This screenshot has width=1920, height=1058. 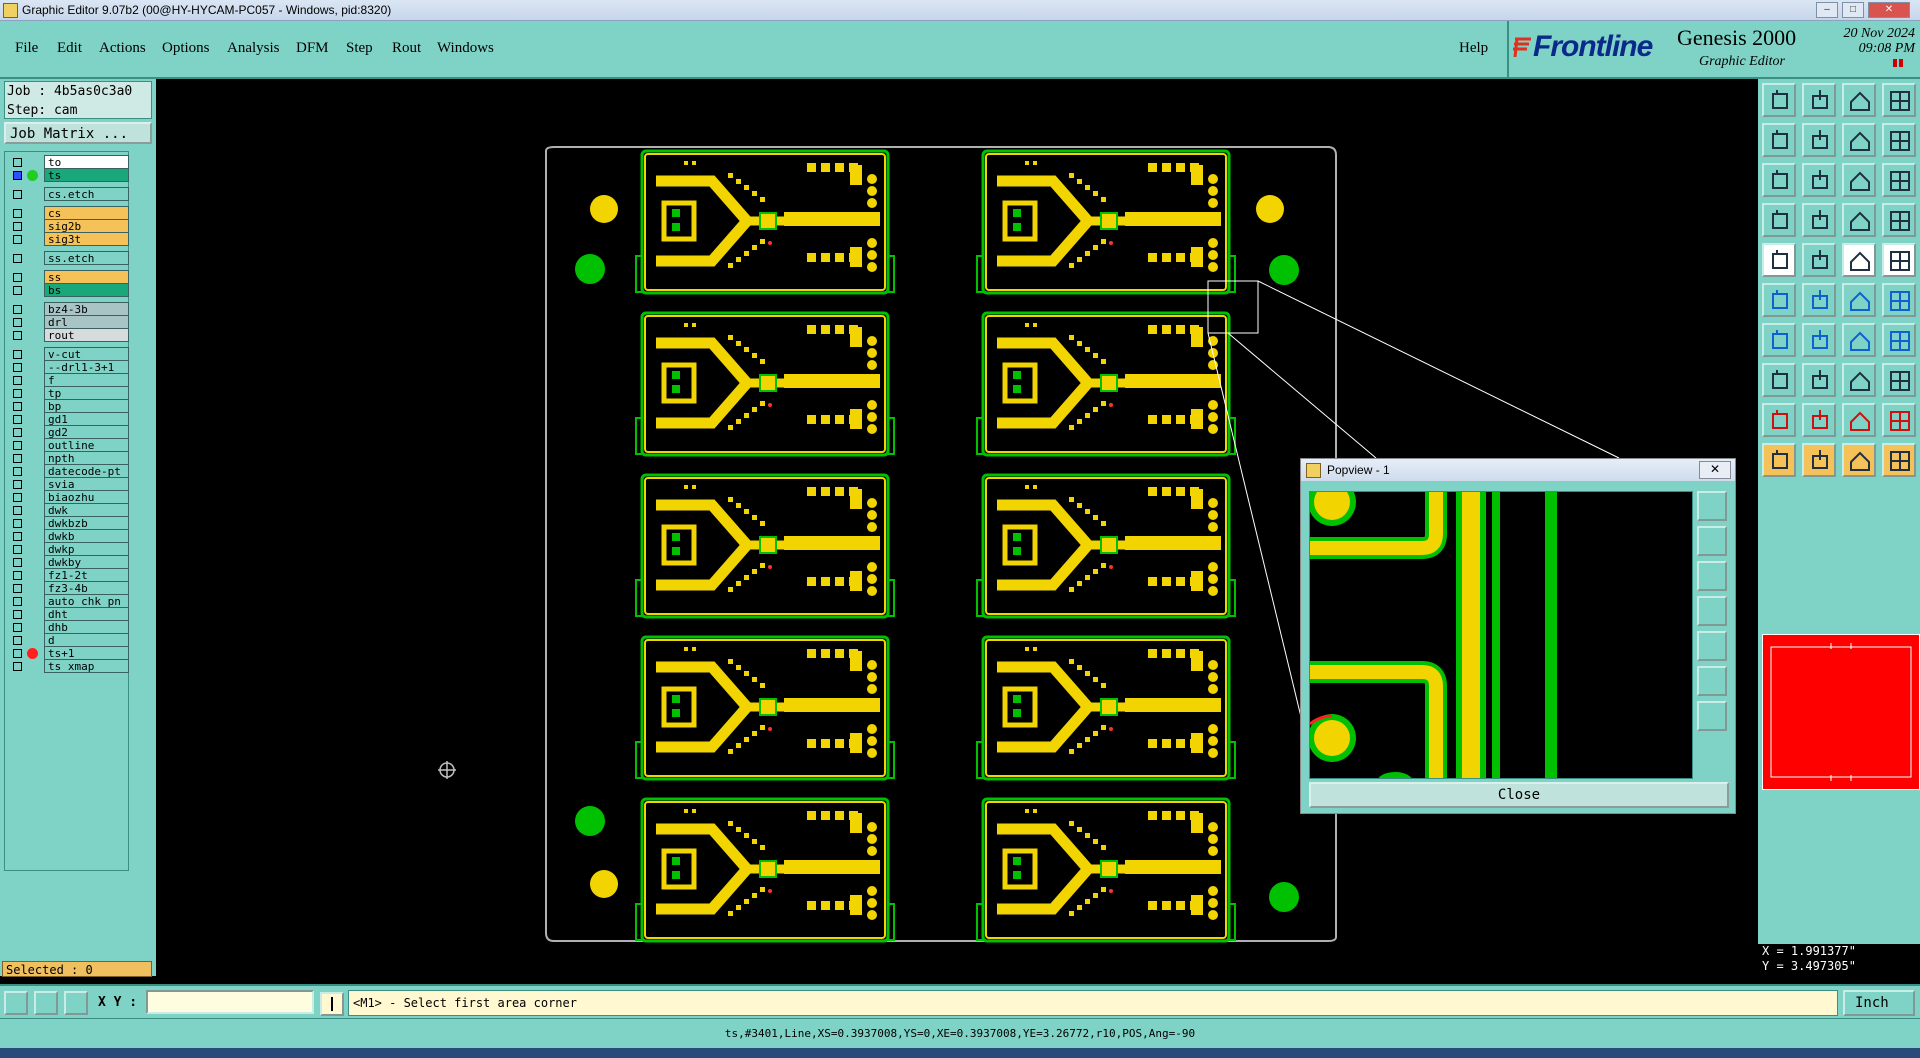 I want to click on layer-name: ts+1, so click(x=86, y=653).